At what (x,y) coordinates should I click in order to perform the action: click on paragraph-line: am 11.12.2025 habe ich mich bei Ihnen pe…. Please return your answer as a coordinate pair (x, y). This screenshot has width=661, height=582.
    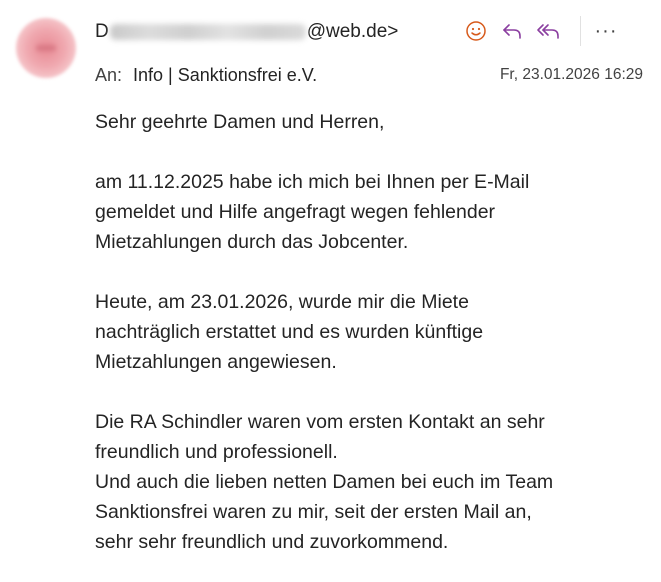
    Looking at the image, I should click on (312, 182).